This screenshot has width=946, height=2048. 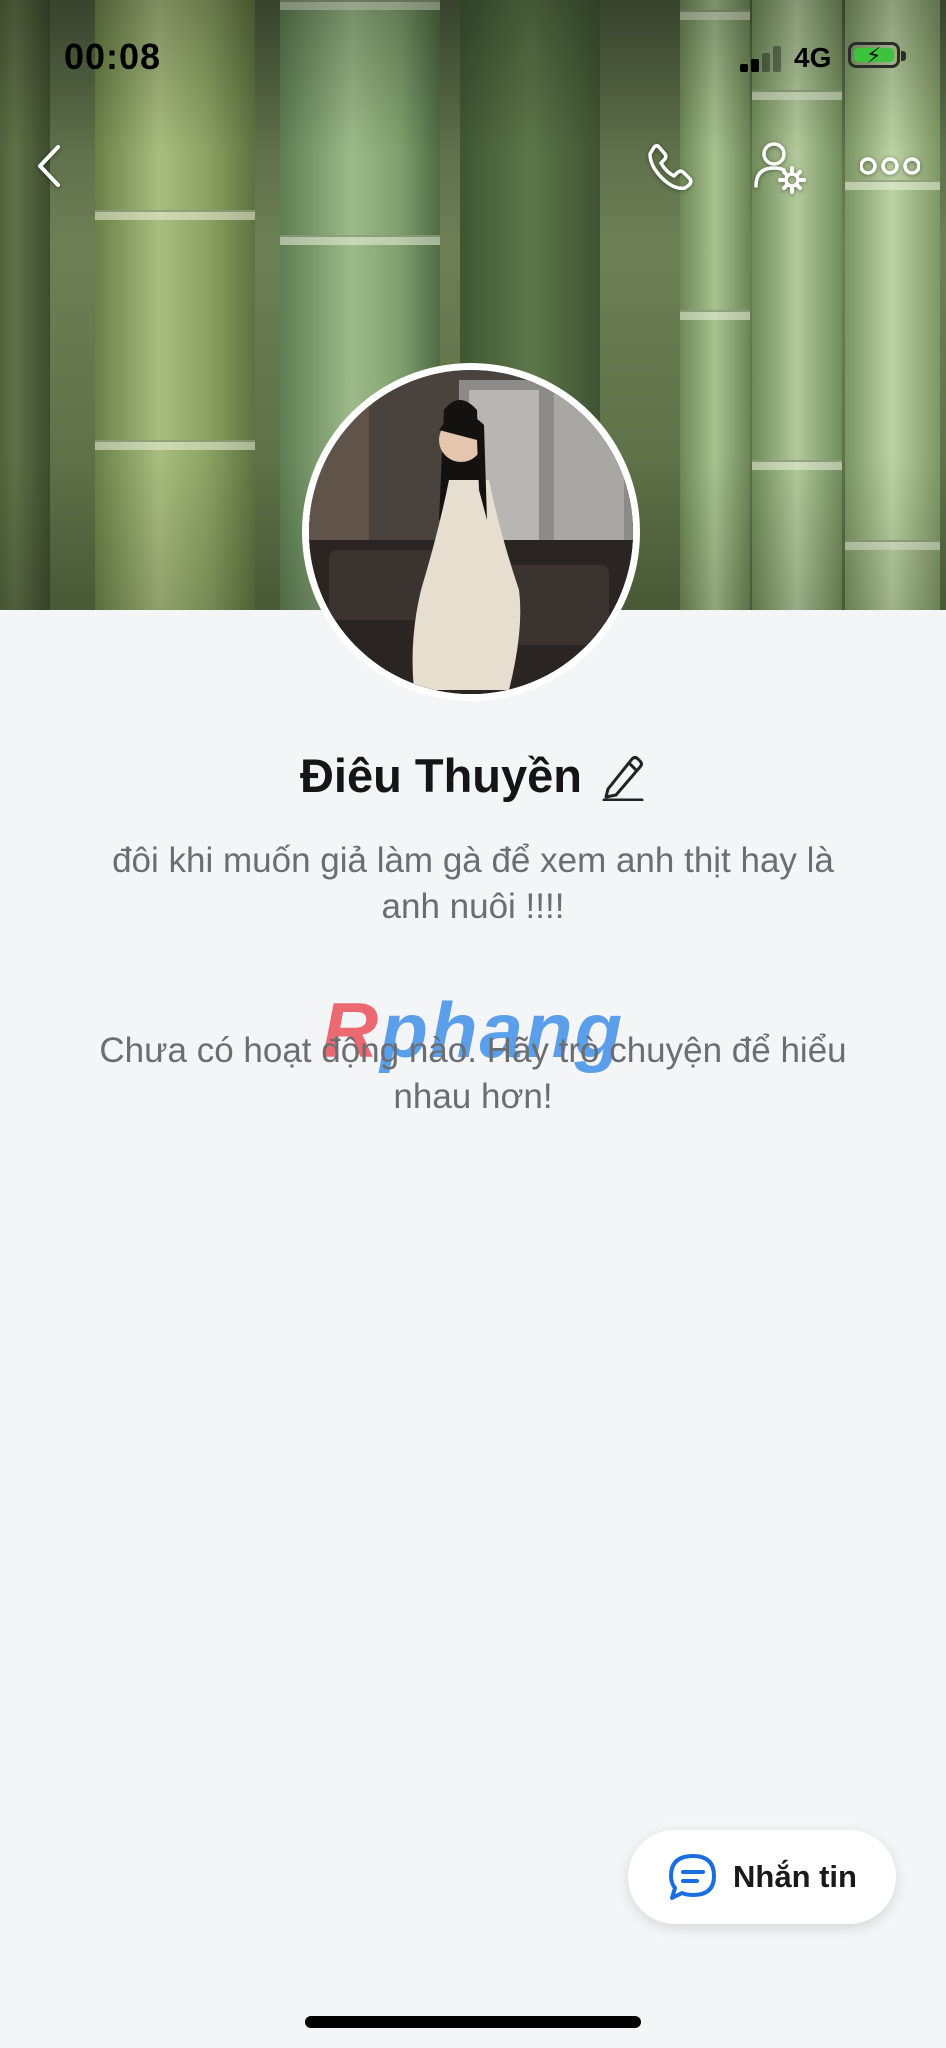 I want to click on edit-name-button, so click(x=623, y=776).